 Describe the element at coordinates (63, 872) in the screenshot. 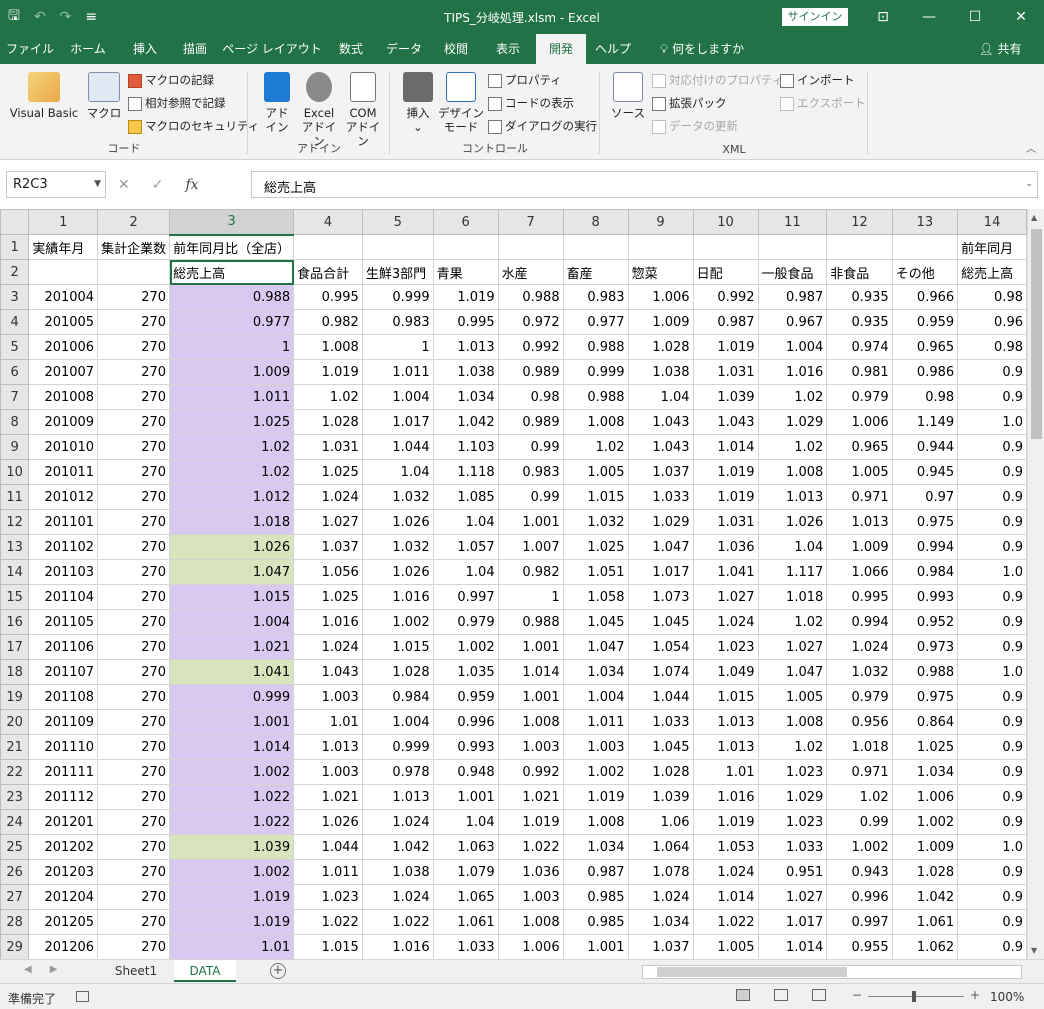

I see `cell: 201203` at that location.